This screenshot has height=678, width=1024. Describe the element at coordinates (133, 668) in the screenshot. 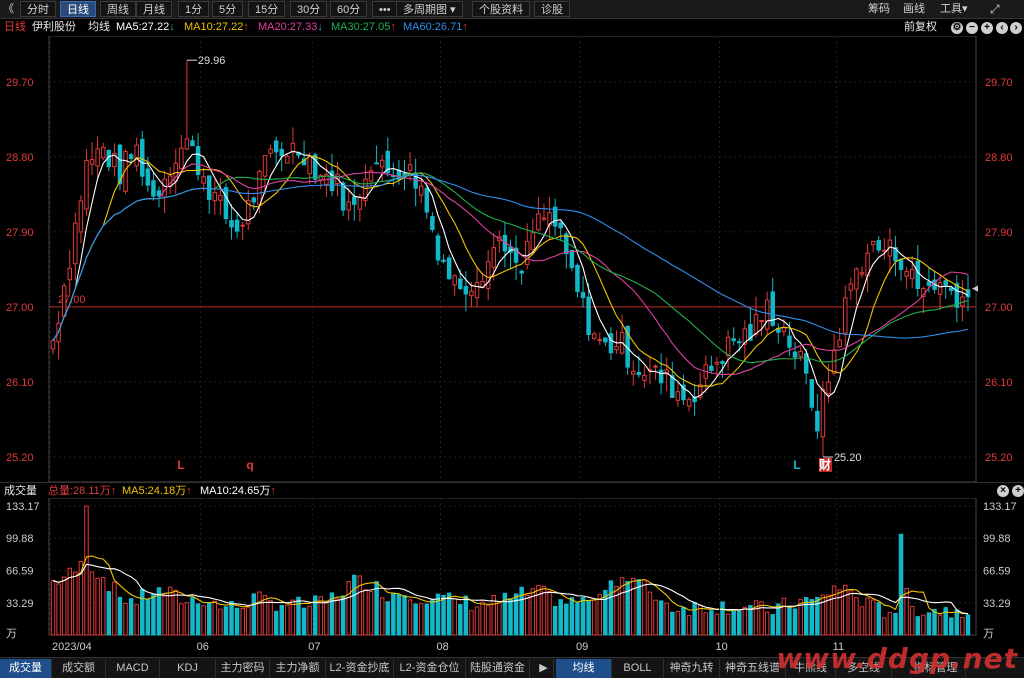

I see `tab-left-2: MACD` at that location.